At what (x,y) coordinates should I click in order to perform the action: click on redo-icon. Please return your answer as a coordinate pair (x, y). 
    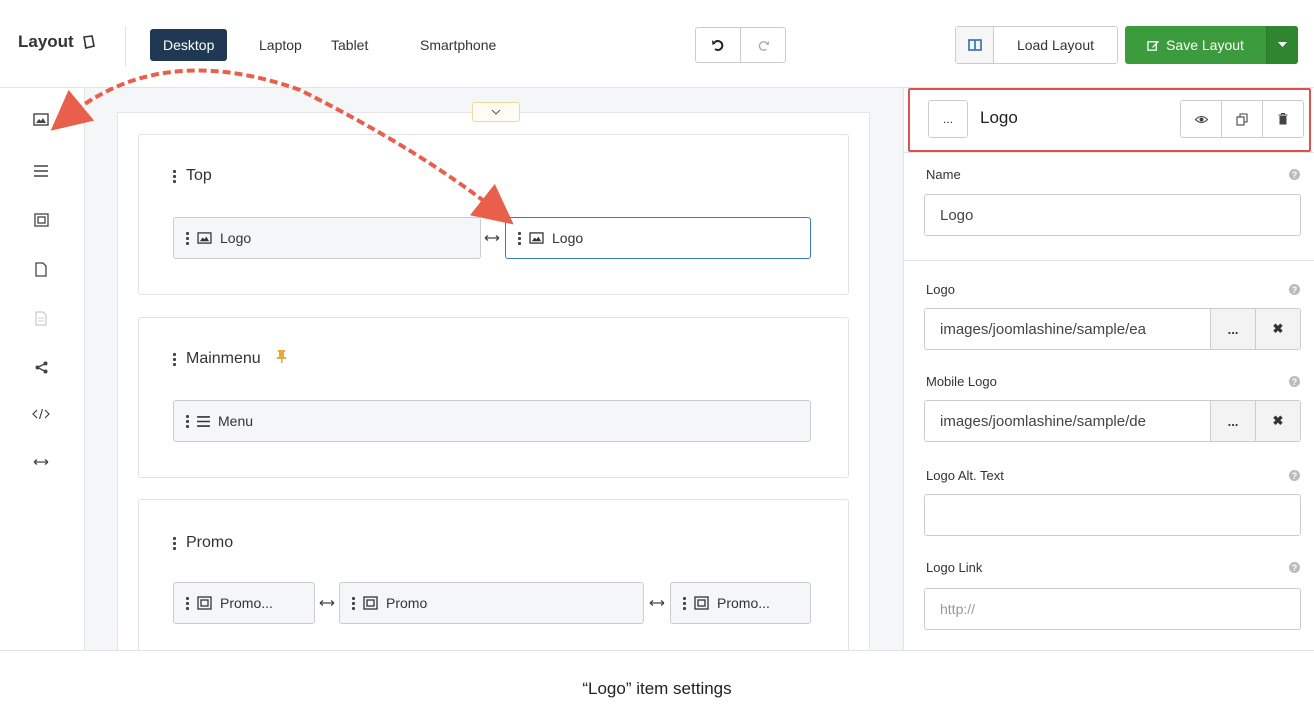
    Looking at the image, I should click on (763, 45).